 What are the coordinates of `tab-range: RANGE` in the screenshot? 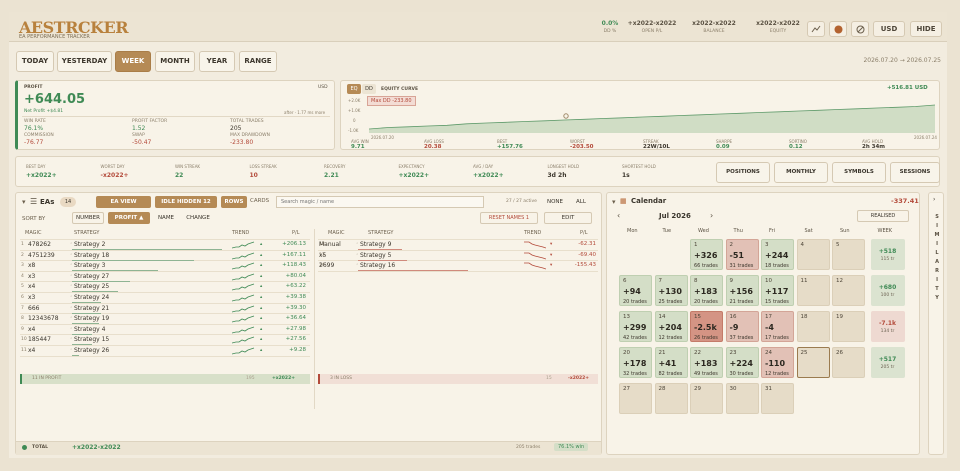 It's located at (258, 61).